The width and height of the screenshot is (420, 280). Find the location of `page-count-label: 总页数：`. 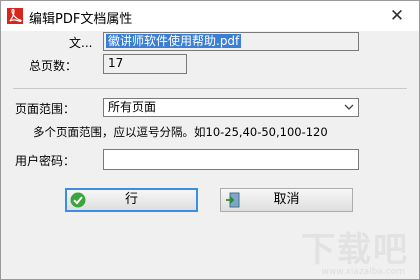

page-count-label: 总页数： is located at coordinates (53, 66).